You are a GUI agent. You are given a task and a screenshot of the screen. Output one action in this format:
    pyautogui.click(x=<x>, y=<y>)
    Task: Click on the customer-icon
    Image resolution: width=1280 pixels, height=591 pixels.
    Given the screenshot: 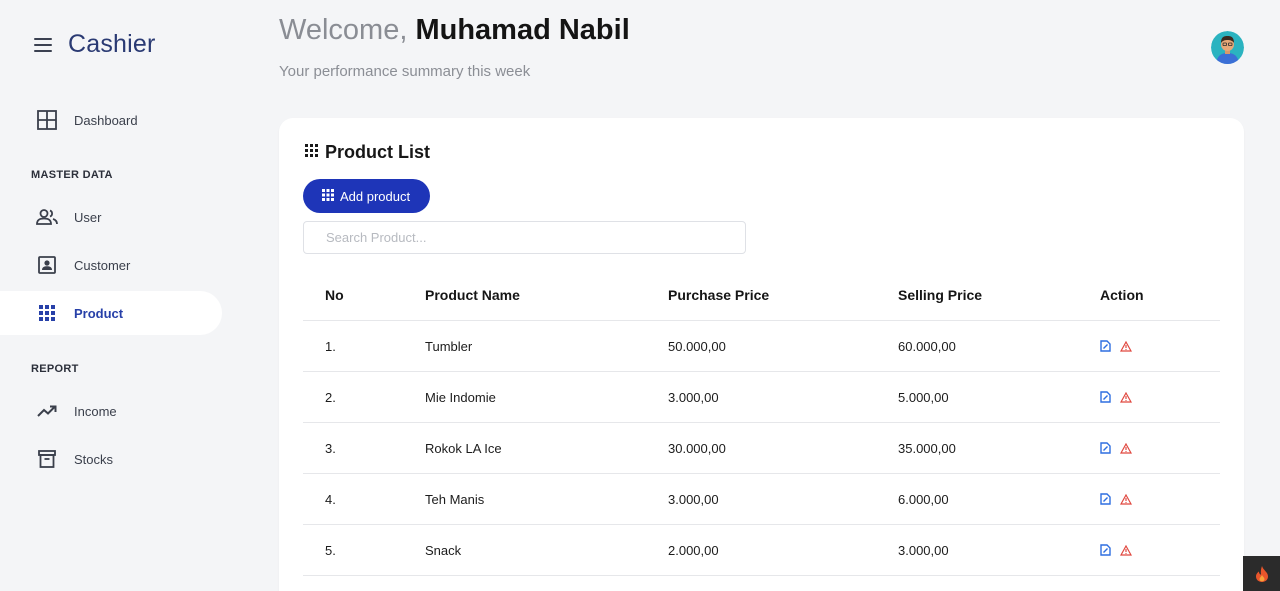 What is the action you would take?
    pyautogui.click(x=47, y=265)
    